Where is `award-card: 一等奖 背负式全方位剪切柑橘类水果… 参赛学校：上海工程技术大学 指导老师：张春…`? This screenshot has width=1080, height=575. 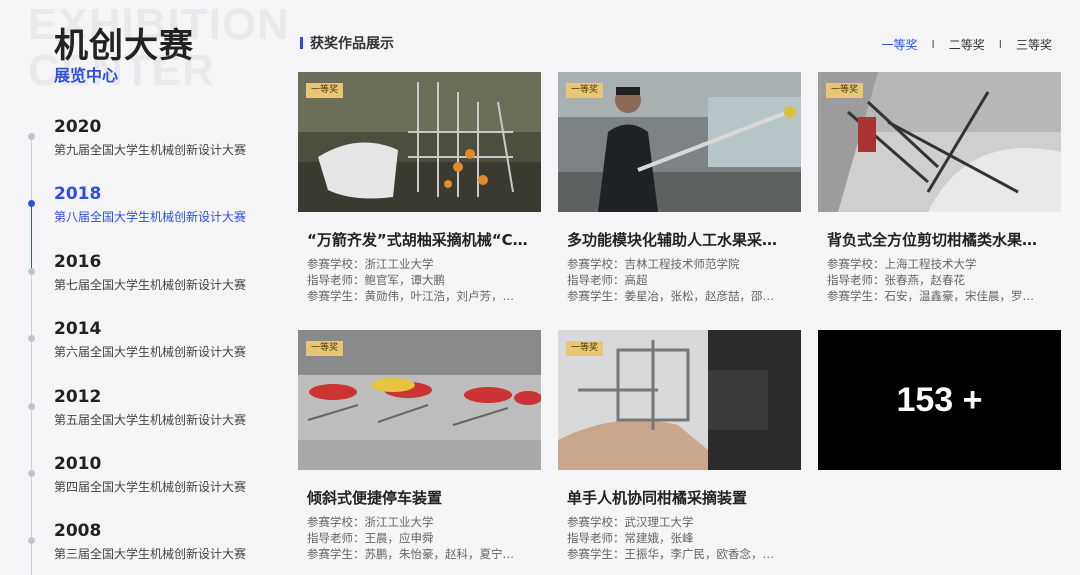 award-card: 一等奖 背负式全方位剪切柑橘类水果… 参赛学校：上海工程技术大学 指导老师：张春… is located at coordinates (939, 188).